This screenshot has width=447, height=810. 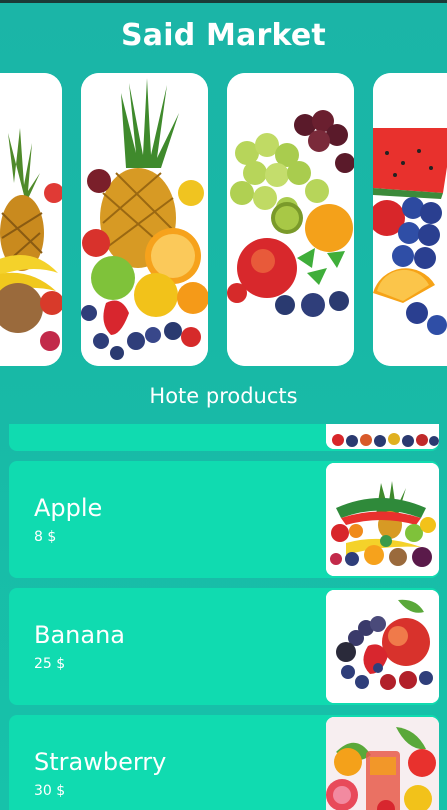 What do you see at coordinates (224, 646) in the screenshot?
I see `list-item-banana: Banana 25 $` at bounding box center [224, 646].